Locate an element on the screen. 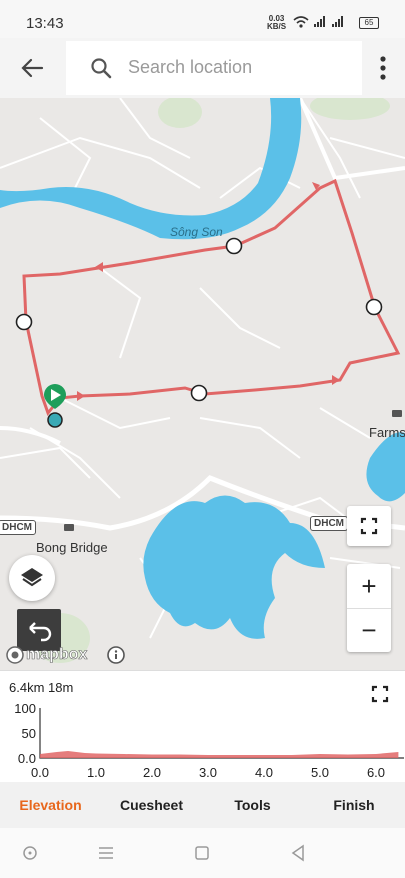 Image resolution: width=405 pixels, height=878 pixels. back-button is located at coordinates (32, 68).